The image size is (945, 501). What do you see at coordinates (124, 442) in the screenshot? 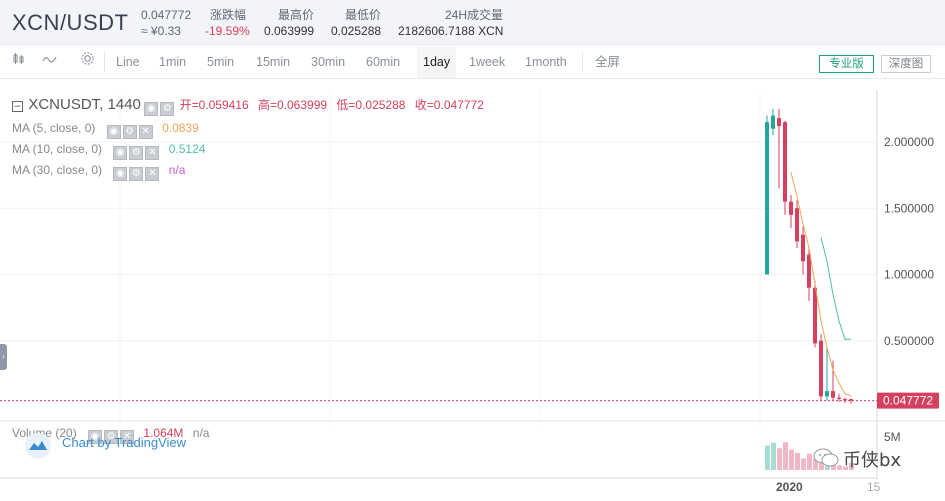
I see `tradingview-credit: Chart by TradingView` at bounding box center [124, 442].